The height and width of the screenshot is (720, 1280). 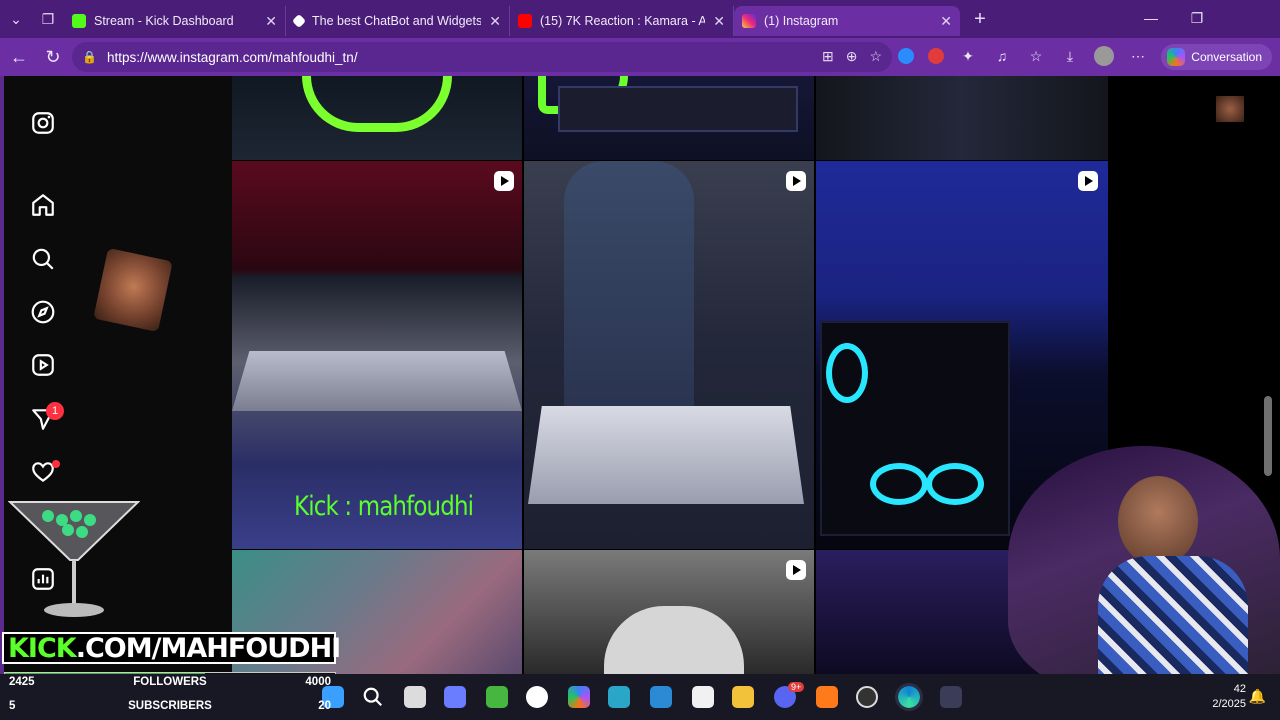 What do you see at coordinates (1151, 19) in the screenshot?
I see `minimize-icon: —` at bounding box center [1151, 19].